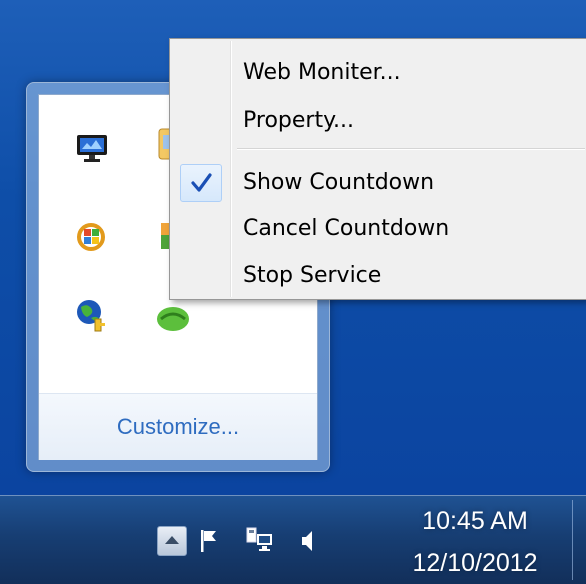 Image resolution: width=586 pixels, height=584 pixels. I want to click on menu-item-label: Show Countdown, so click(339, 182).